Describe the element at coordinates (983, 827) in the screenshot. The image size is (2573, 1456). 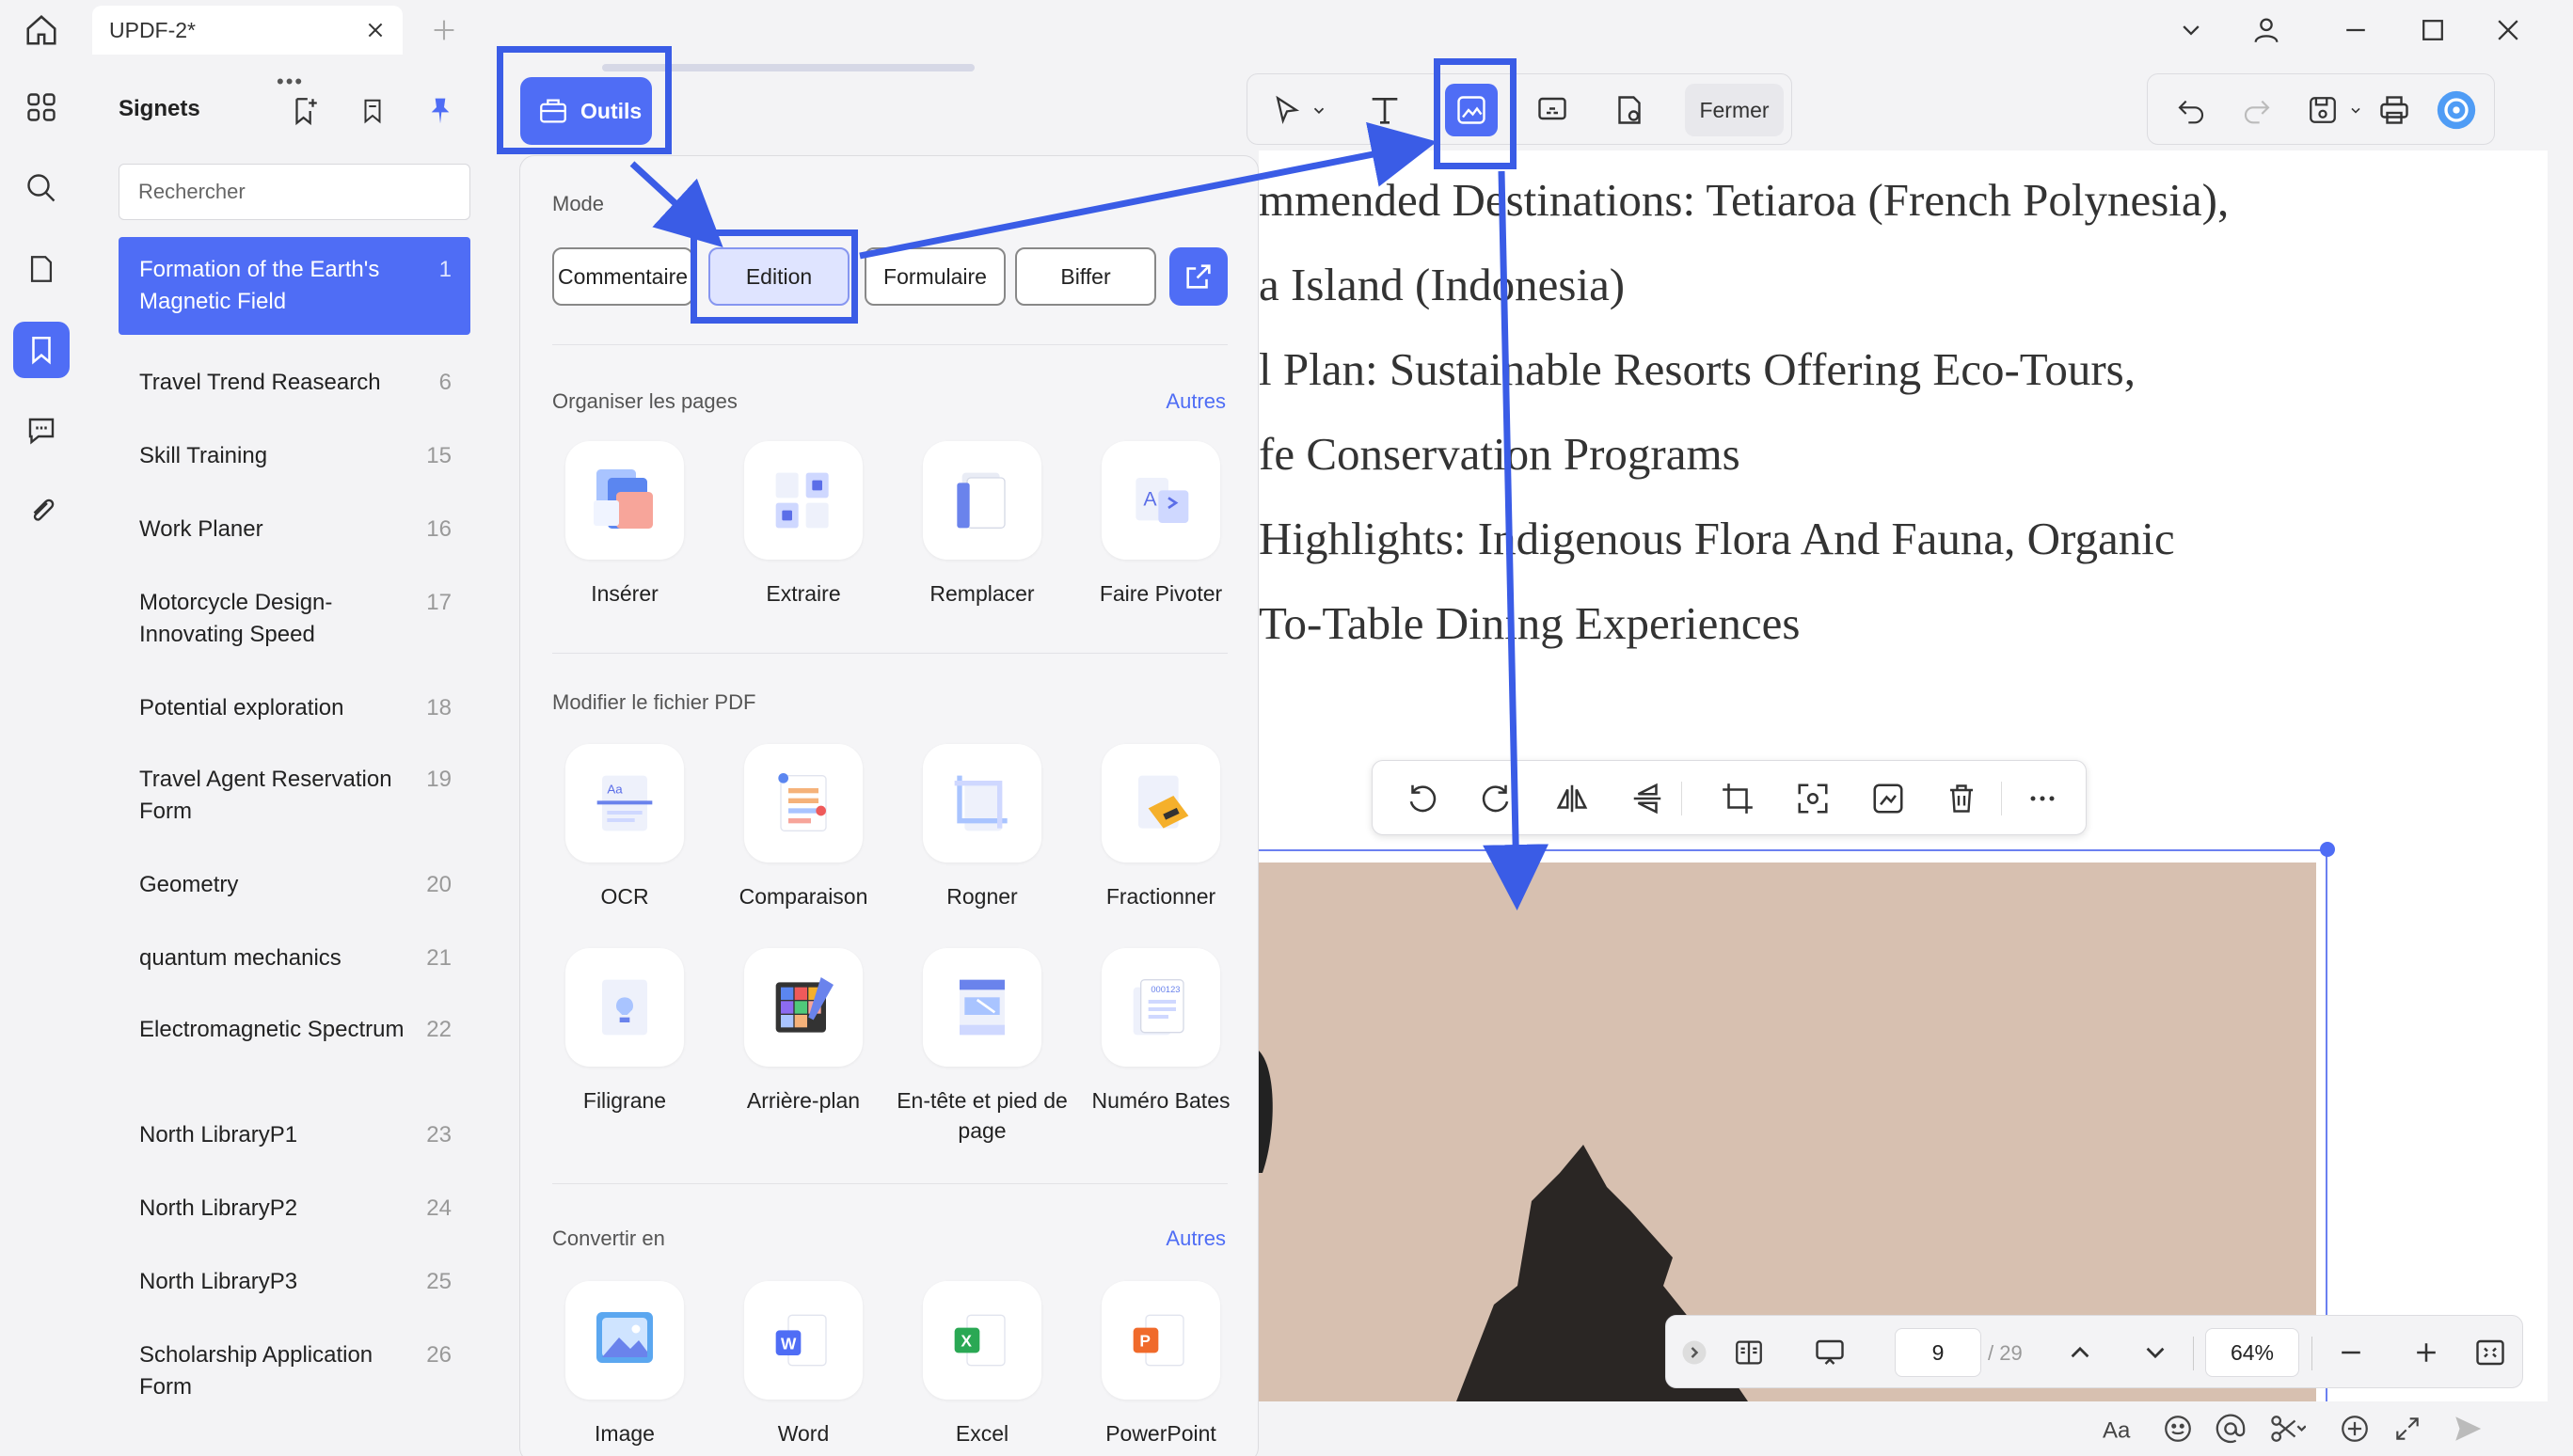
I see `crop-tool: Rogner` at that location.